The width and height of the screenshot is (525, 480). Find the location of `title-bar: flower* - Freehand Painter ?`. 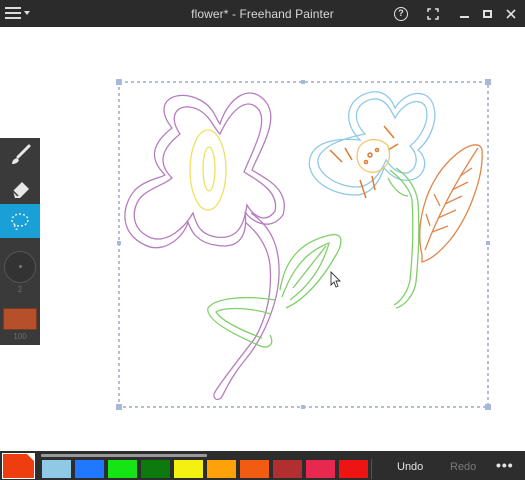

title-bar: flower* - Freehand Painter ? is located at coordinates (262, 13).